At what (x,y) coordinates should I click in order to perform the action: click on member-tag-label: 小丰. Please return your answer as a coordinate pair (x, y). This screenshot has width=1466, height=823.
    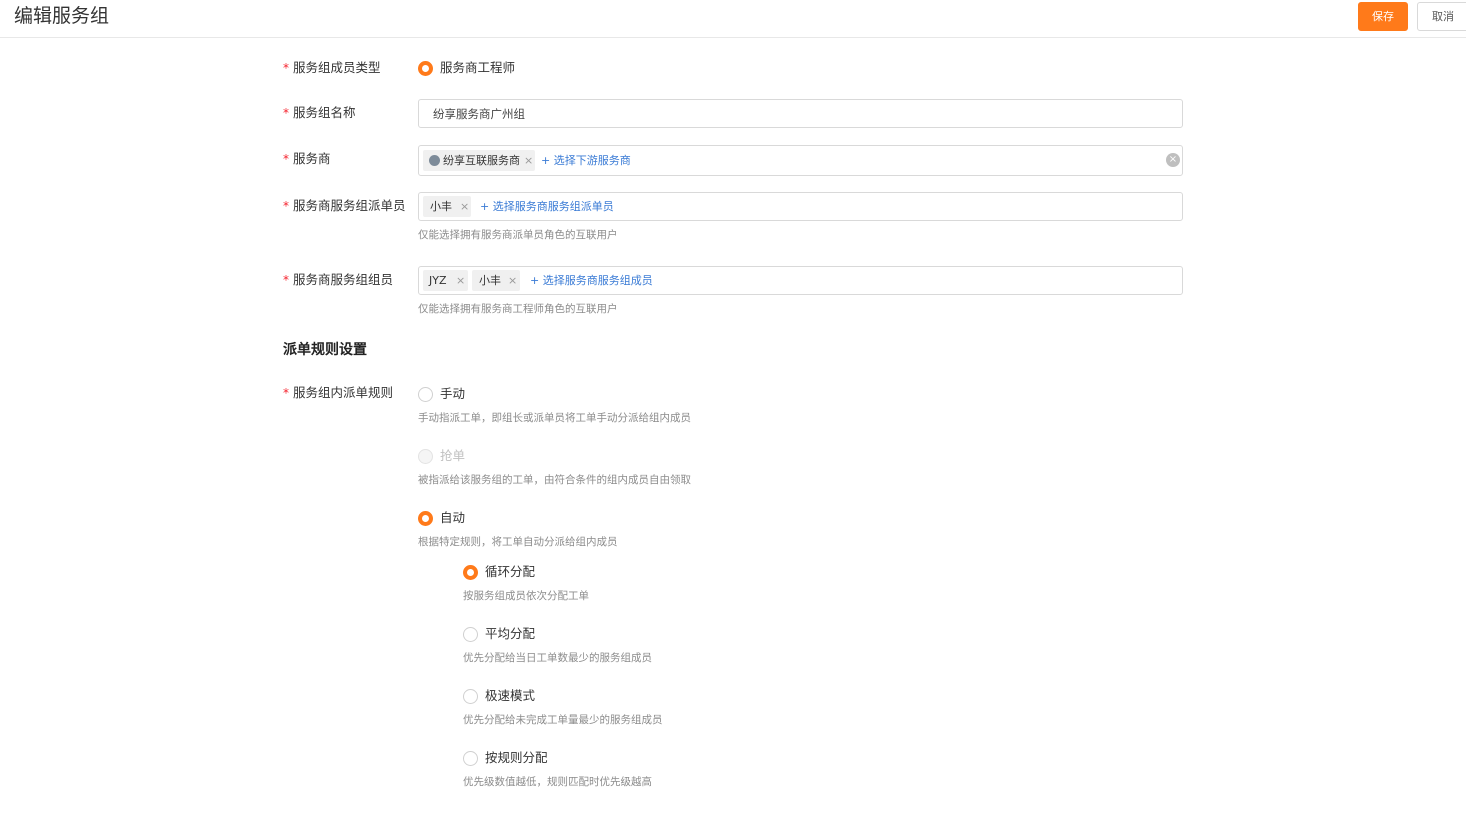
    Looking at the image, I should click on (490, 280).